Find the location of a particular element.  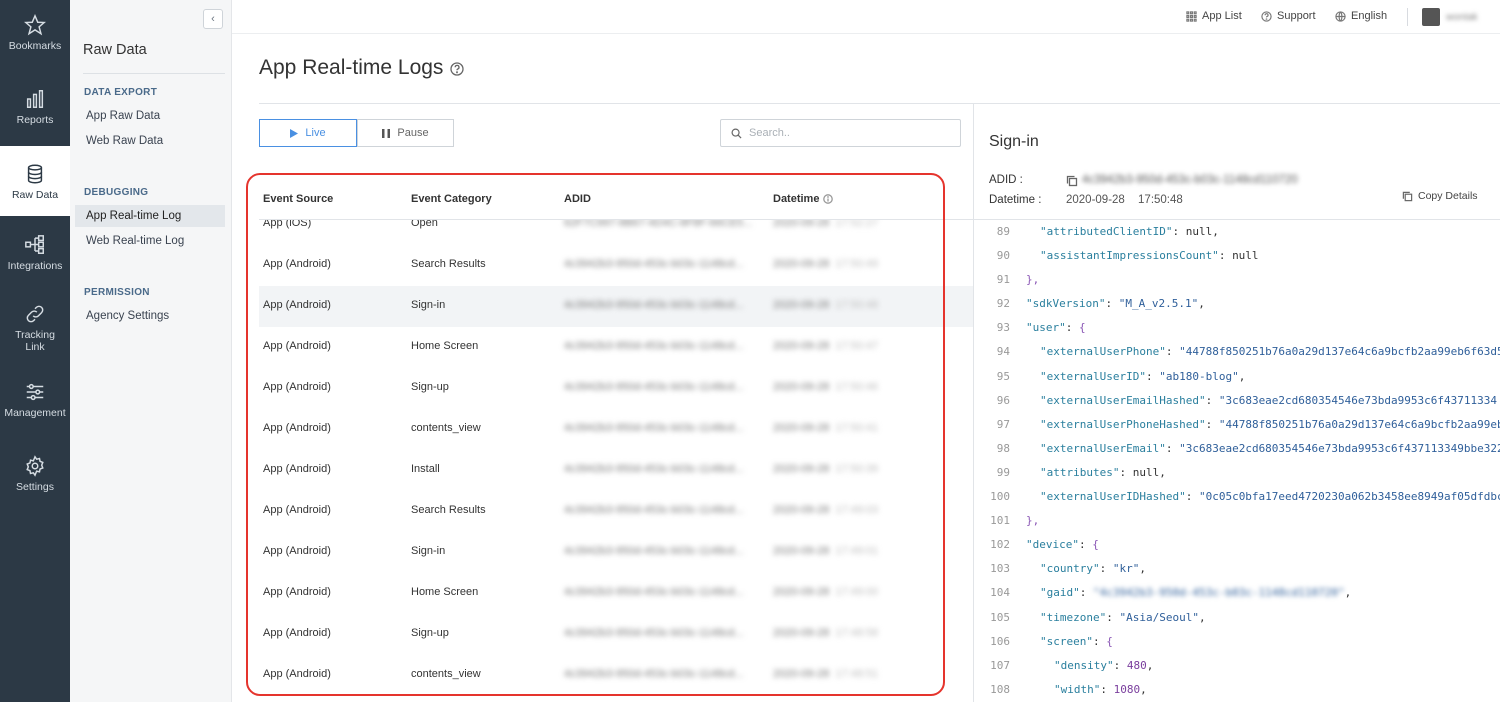

live-label: Live is located at coordinates (315, 133).